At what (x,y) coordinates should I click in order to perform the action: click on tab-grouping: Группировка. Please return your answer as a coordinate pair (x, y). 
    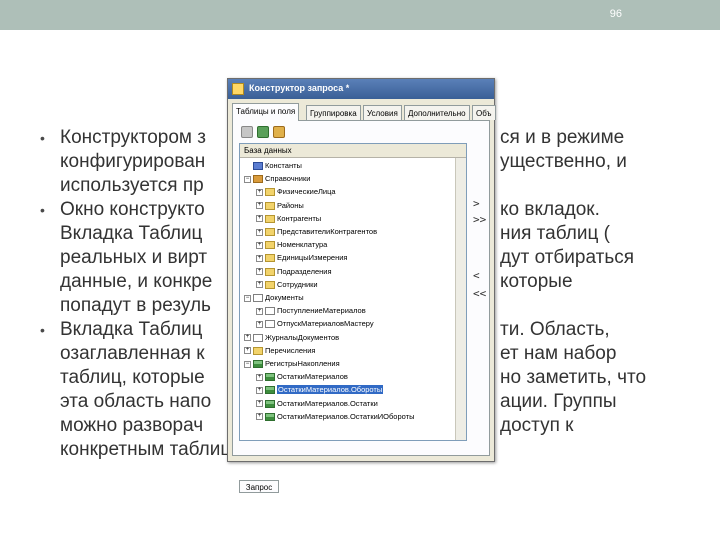
    Looking at the image, I should click on (333, 112).